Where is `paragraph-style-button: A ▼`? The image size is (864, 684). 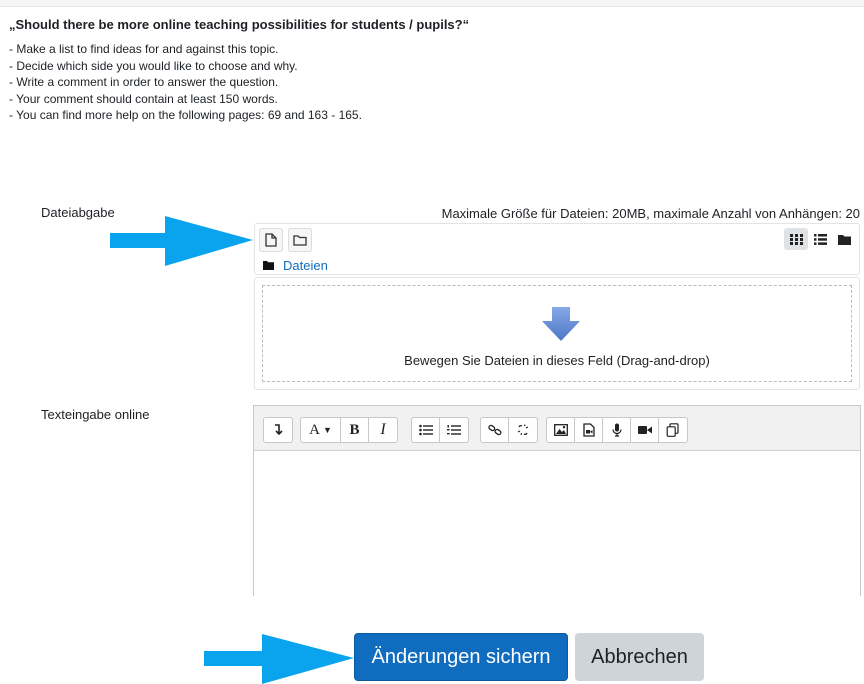
paragraph-style-button: A ▼ is located at coordinates (321, 430).